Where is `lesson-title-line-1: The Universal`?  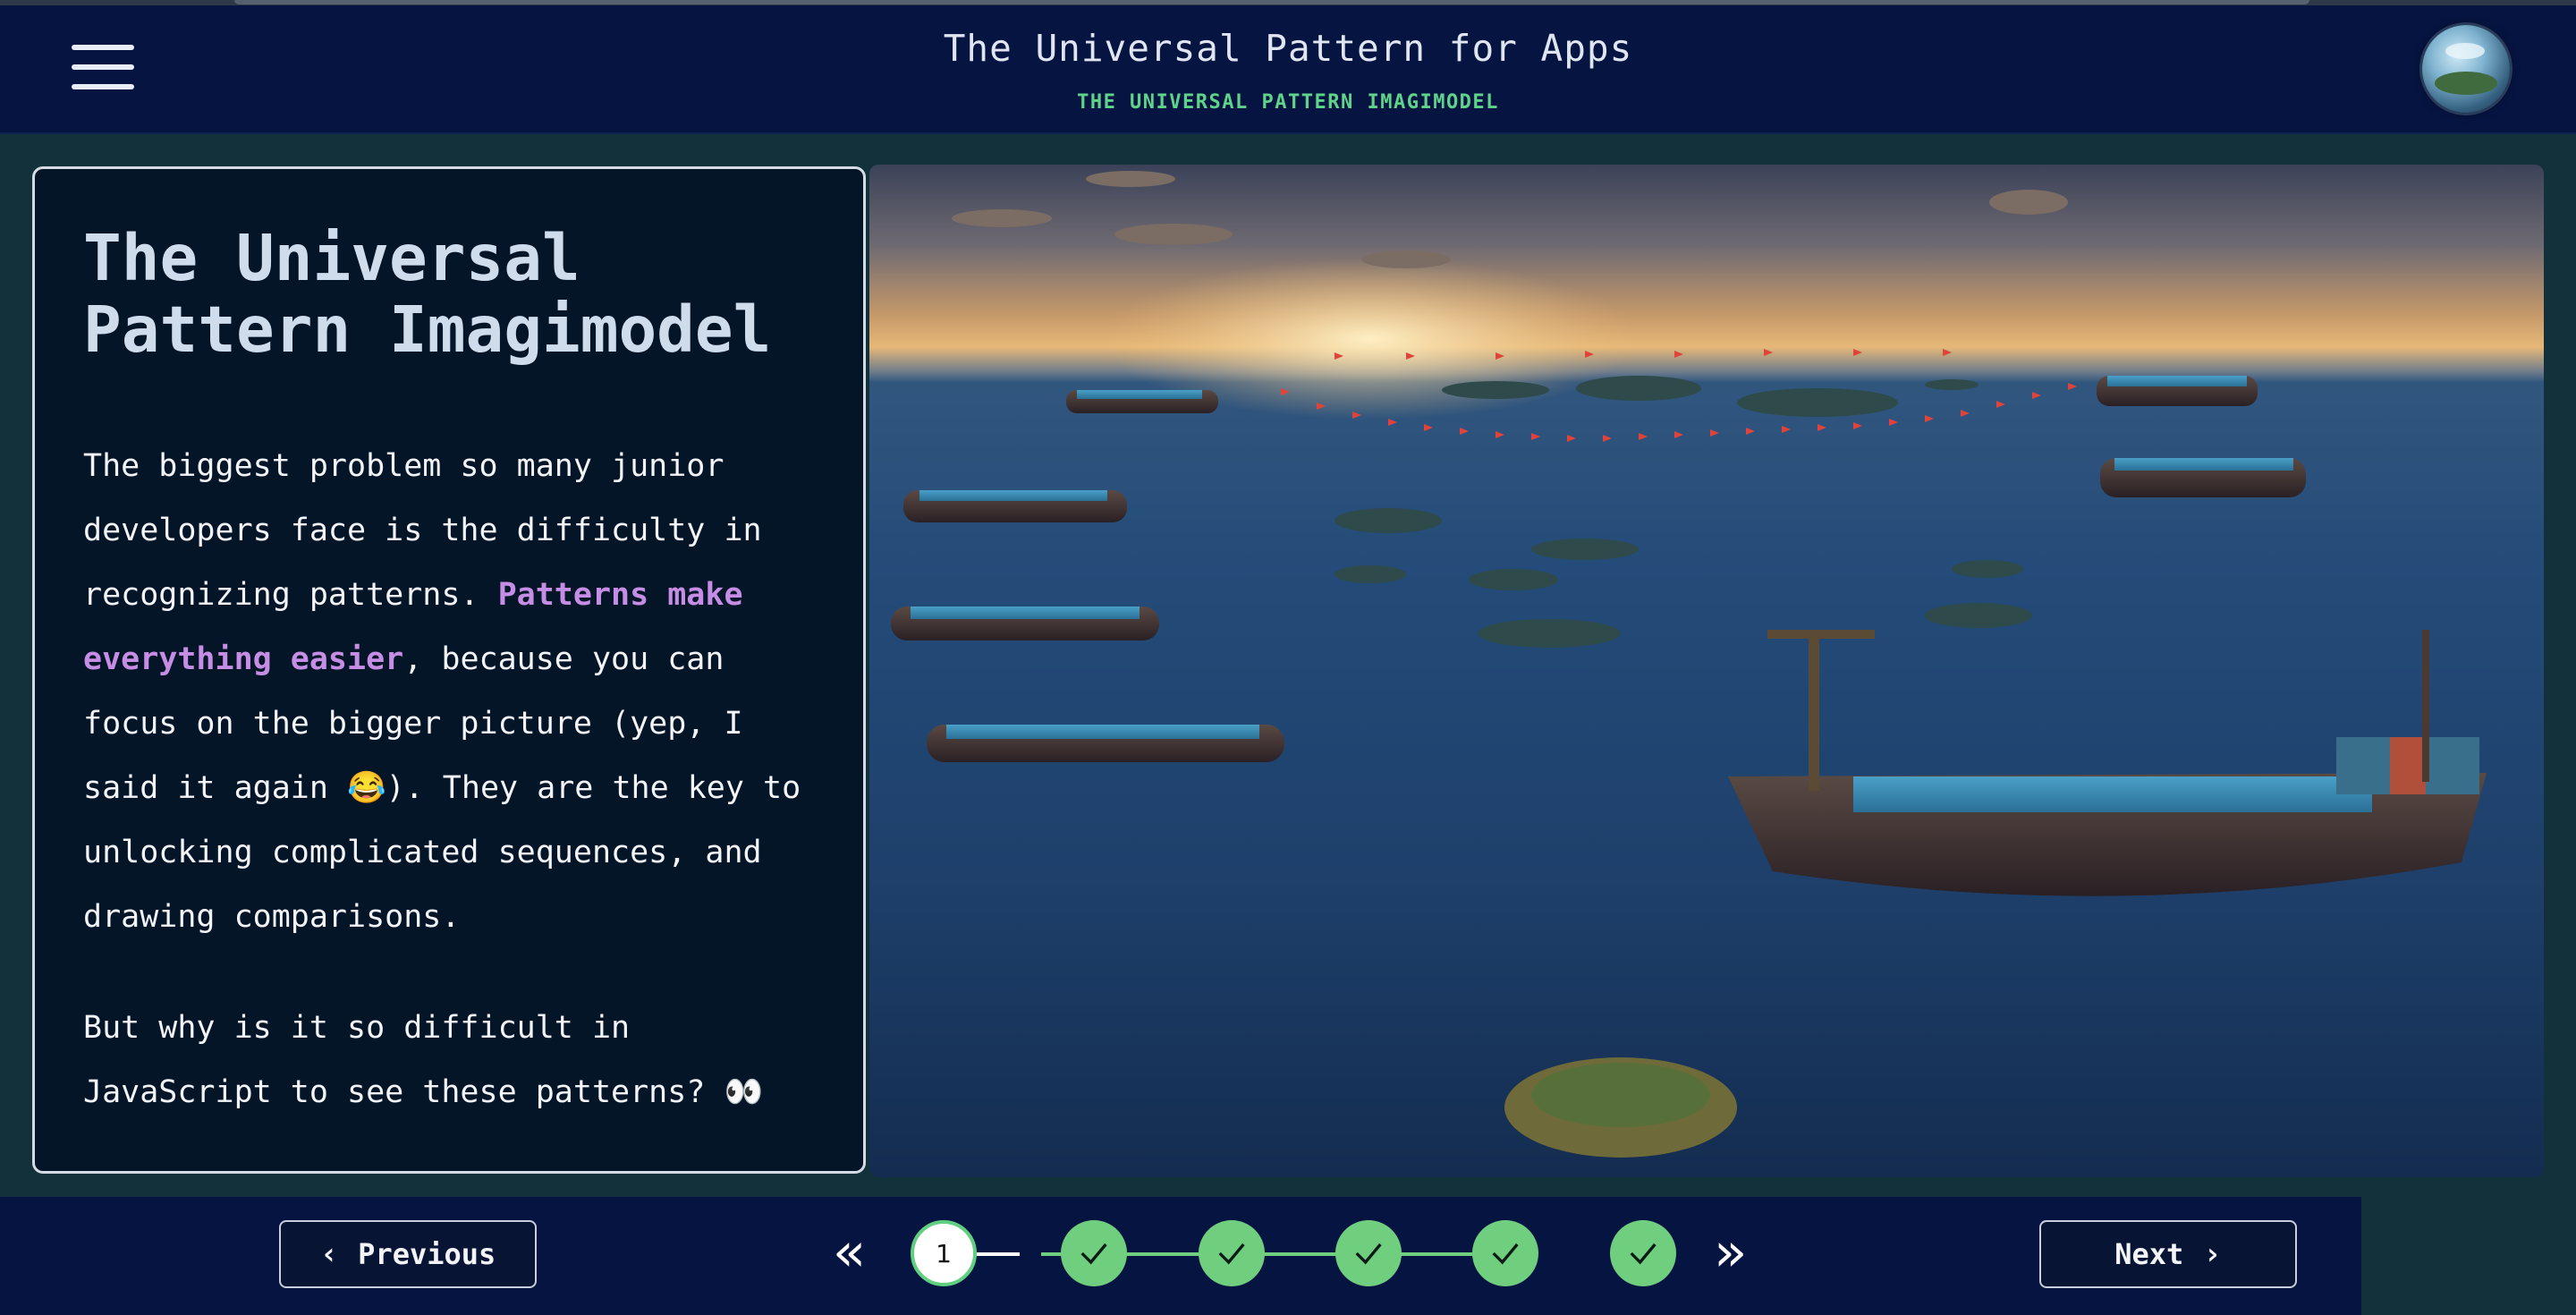 lesson-title-line-1: The Universal is located at coordinates (331, 258).